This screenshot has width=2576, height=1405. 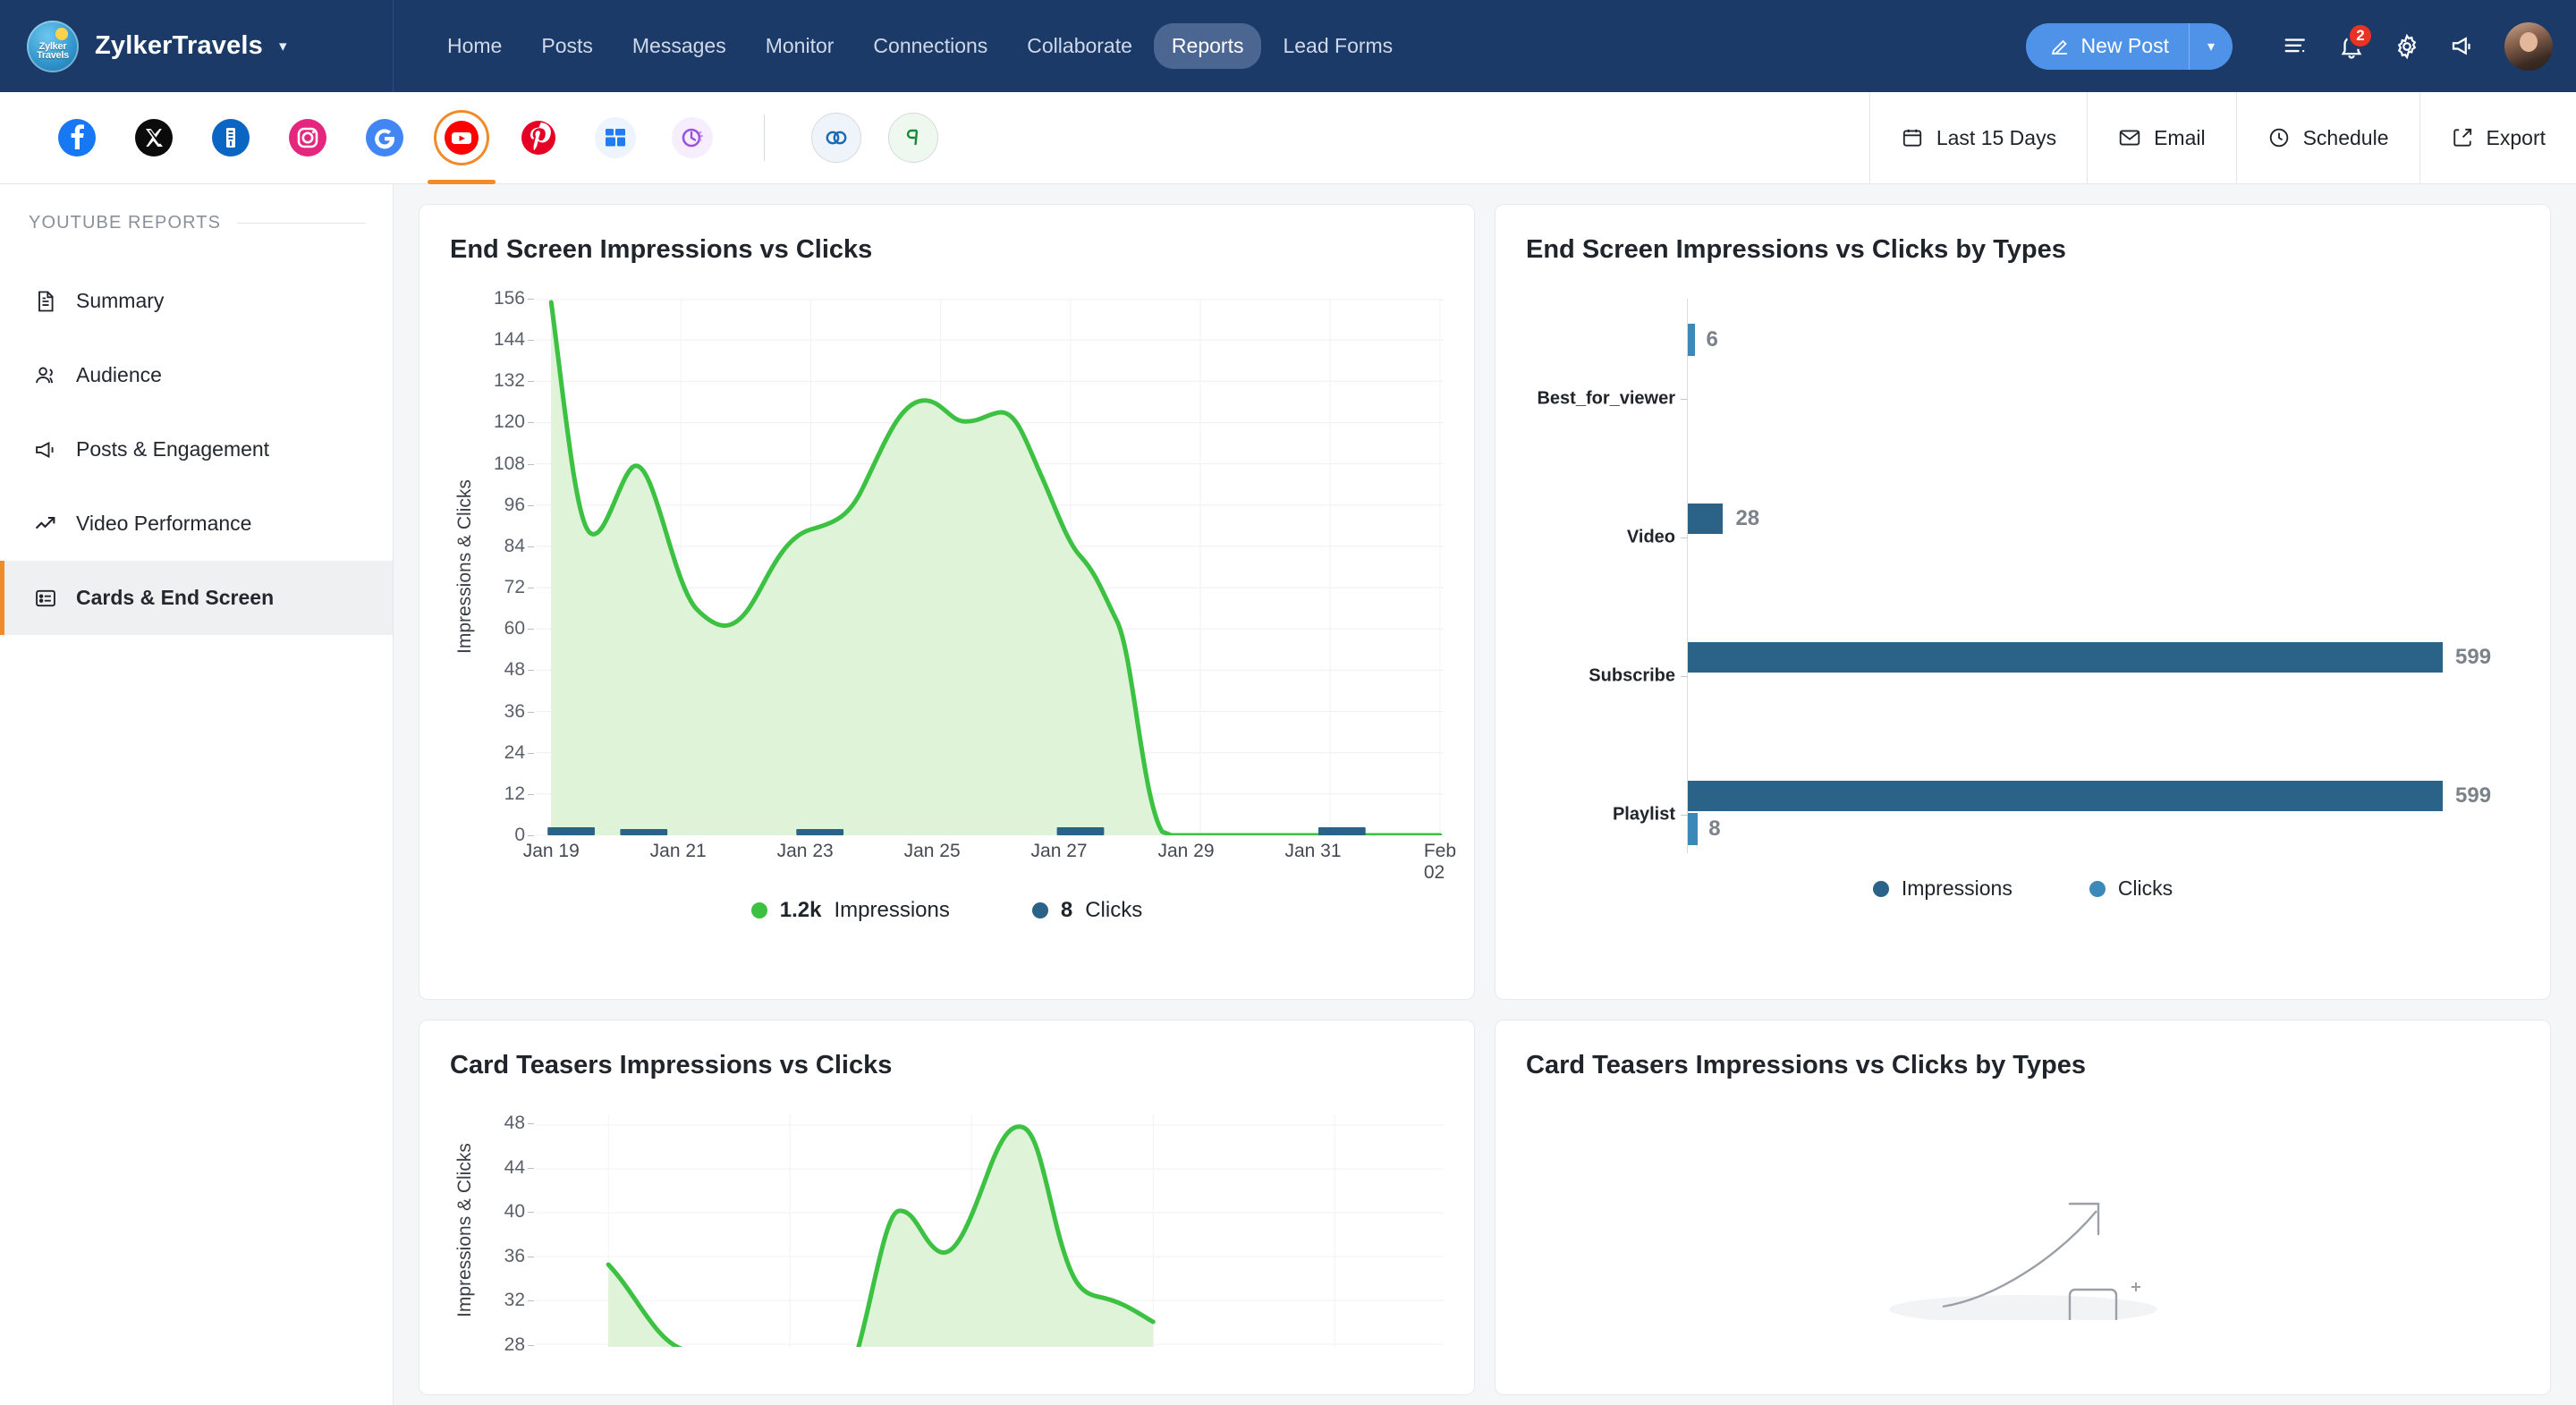 What do you see at coordinates (2351, 47) in the screenshot?
I see `notifications-bell-icon: 2` at bounding box center [2351, 47].